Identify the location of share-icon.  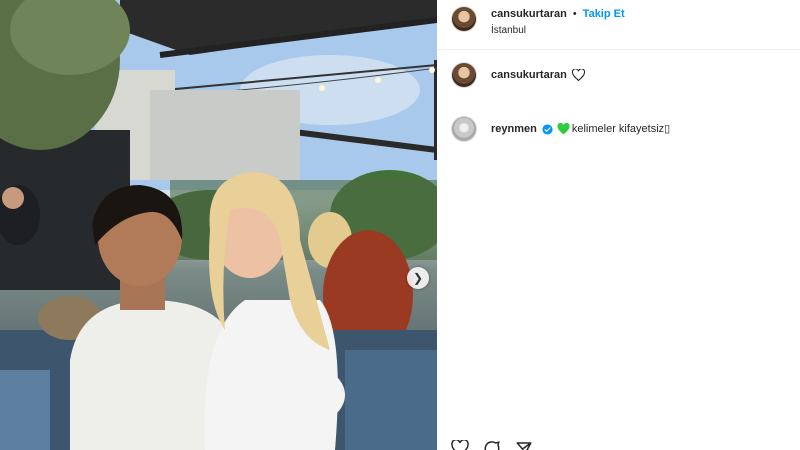
(524, 445).